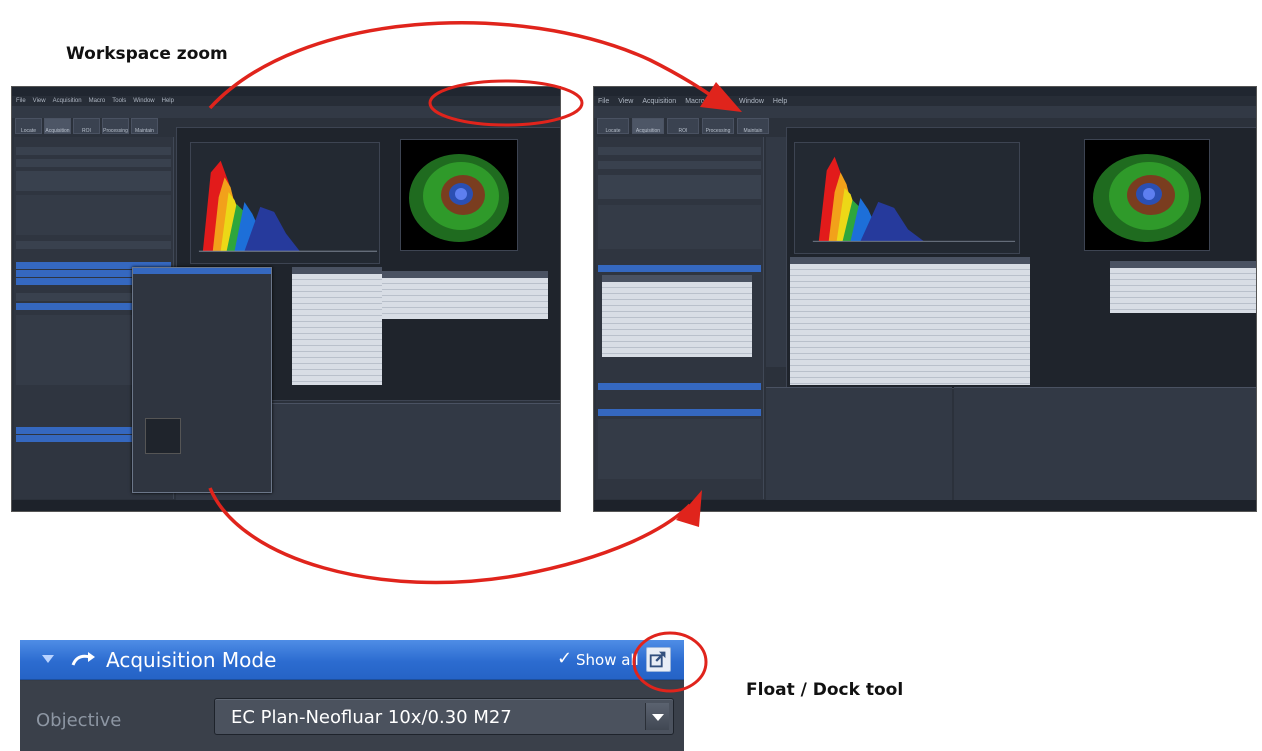 The height and width of the screenshot is (751, 1262). I want to click on float-dock-icon, so click(657, 659).